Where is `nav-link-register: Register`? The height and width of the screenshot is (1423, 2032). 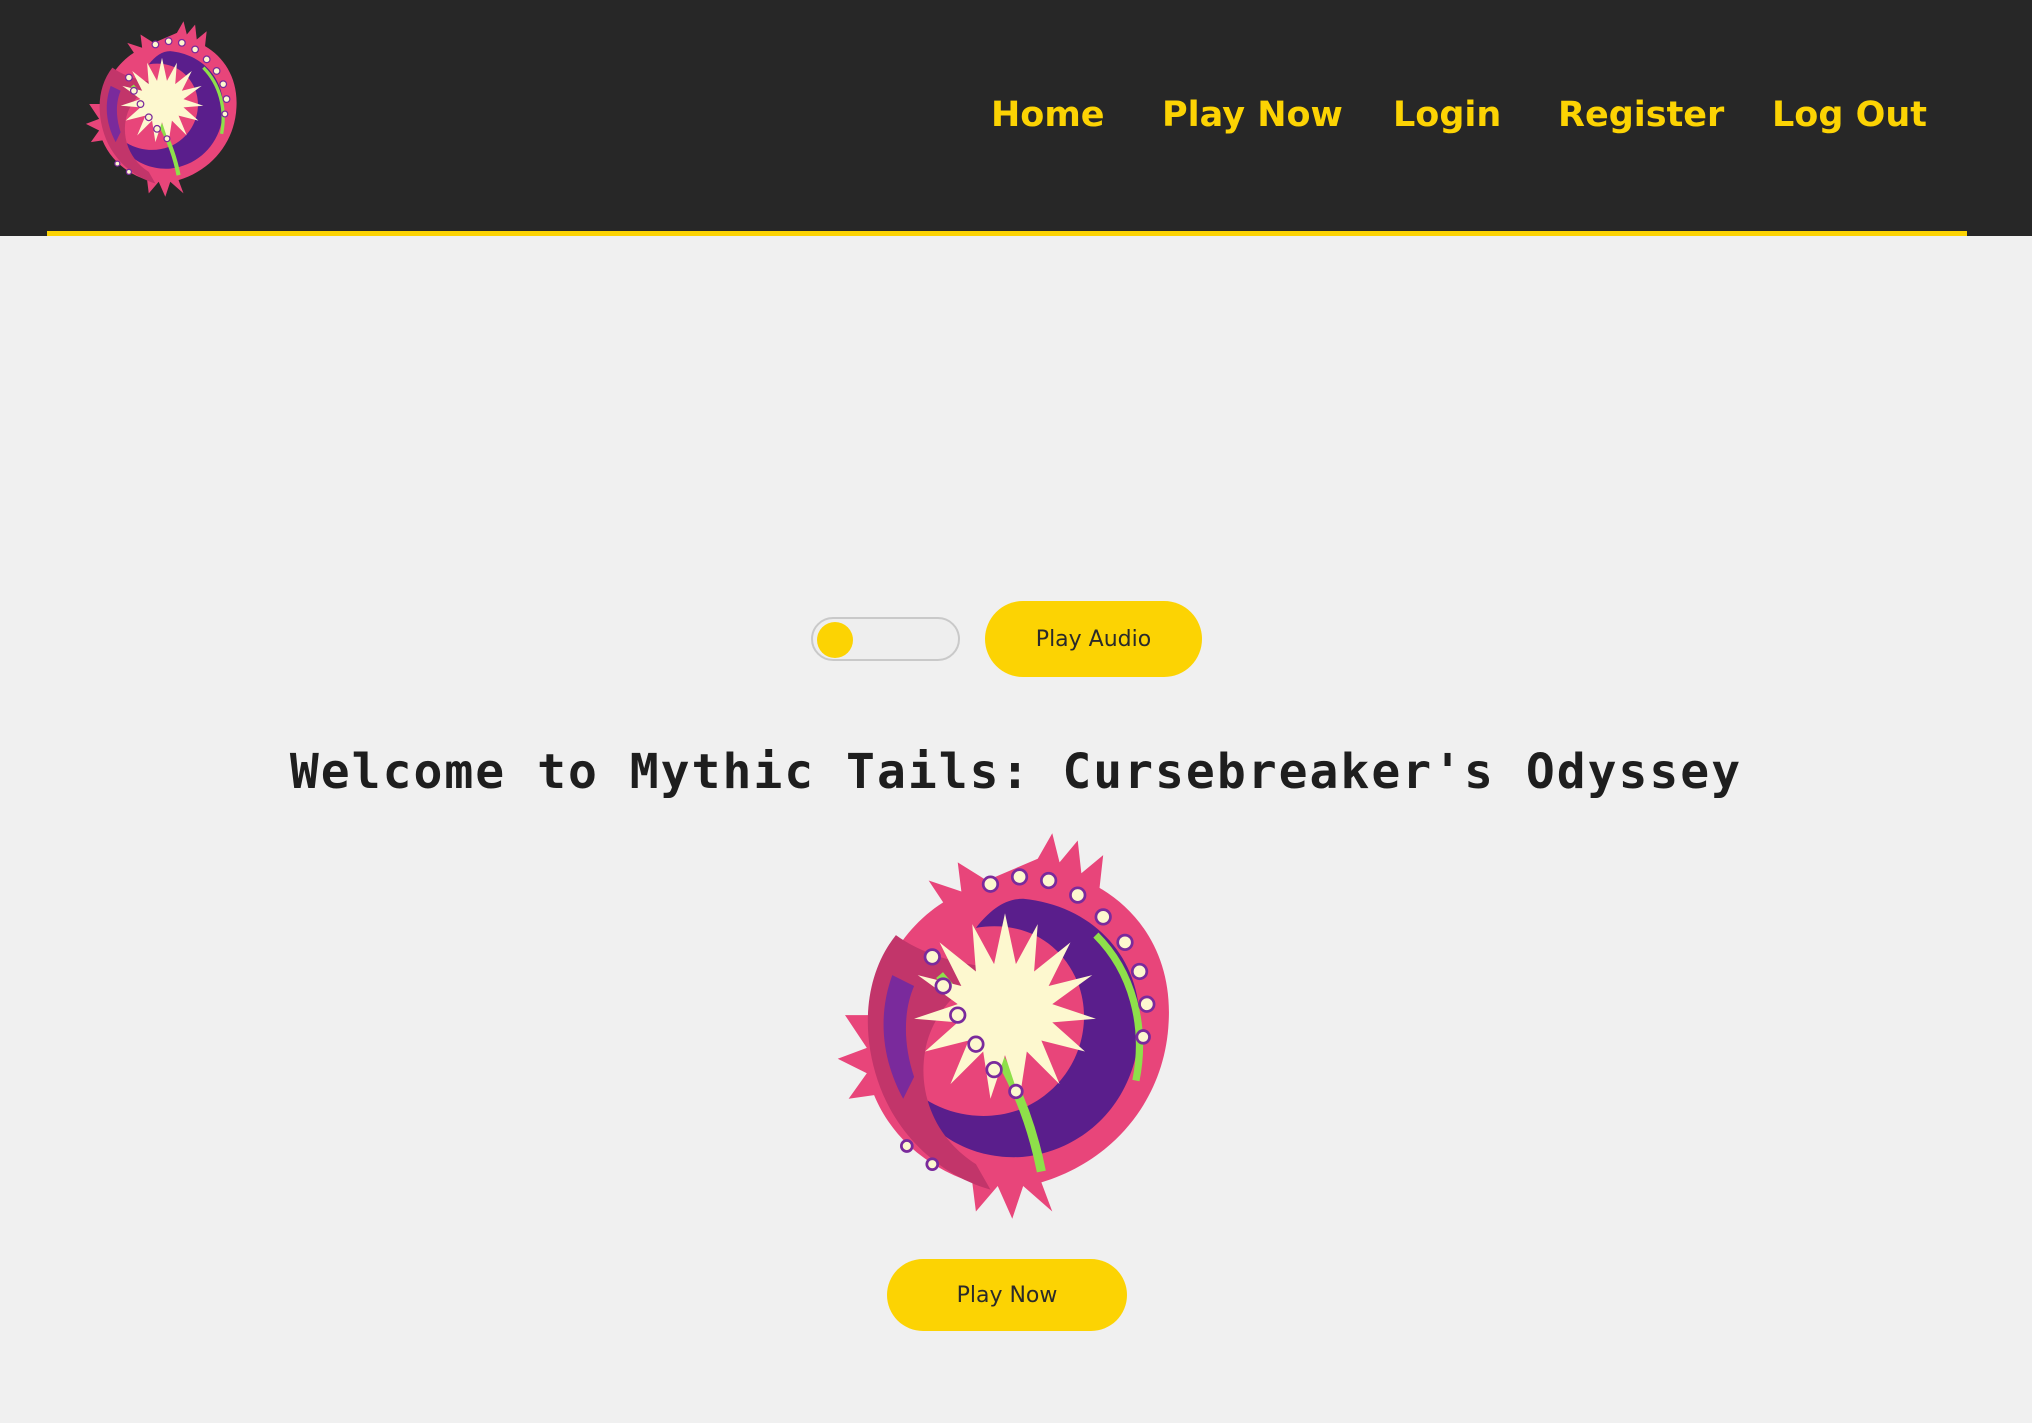 nav-link-register: Register is located at coordinates (1641, 115).